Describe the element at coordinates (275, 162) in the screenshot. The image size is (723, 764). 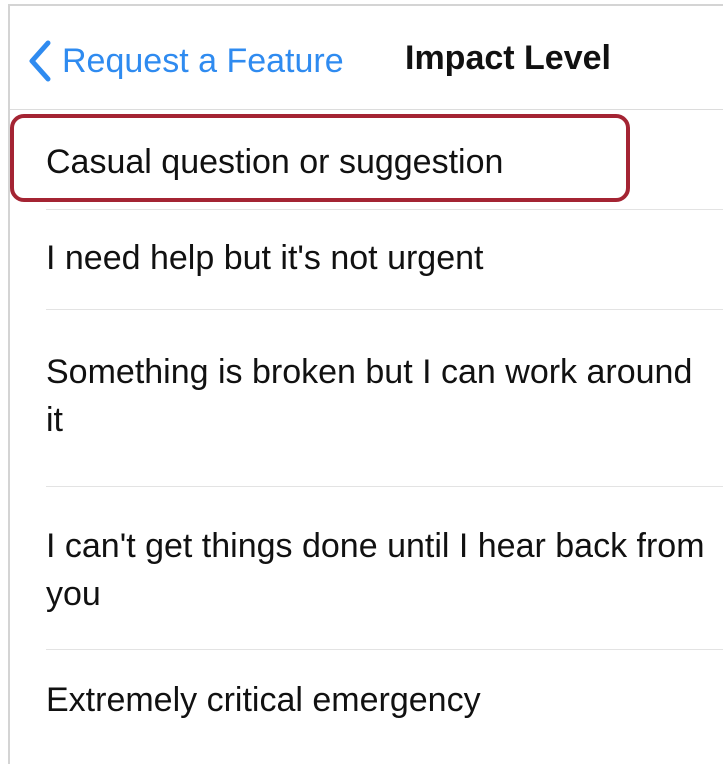
I see `option-label: Casual question or suggestion` at that location.